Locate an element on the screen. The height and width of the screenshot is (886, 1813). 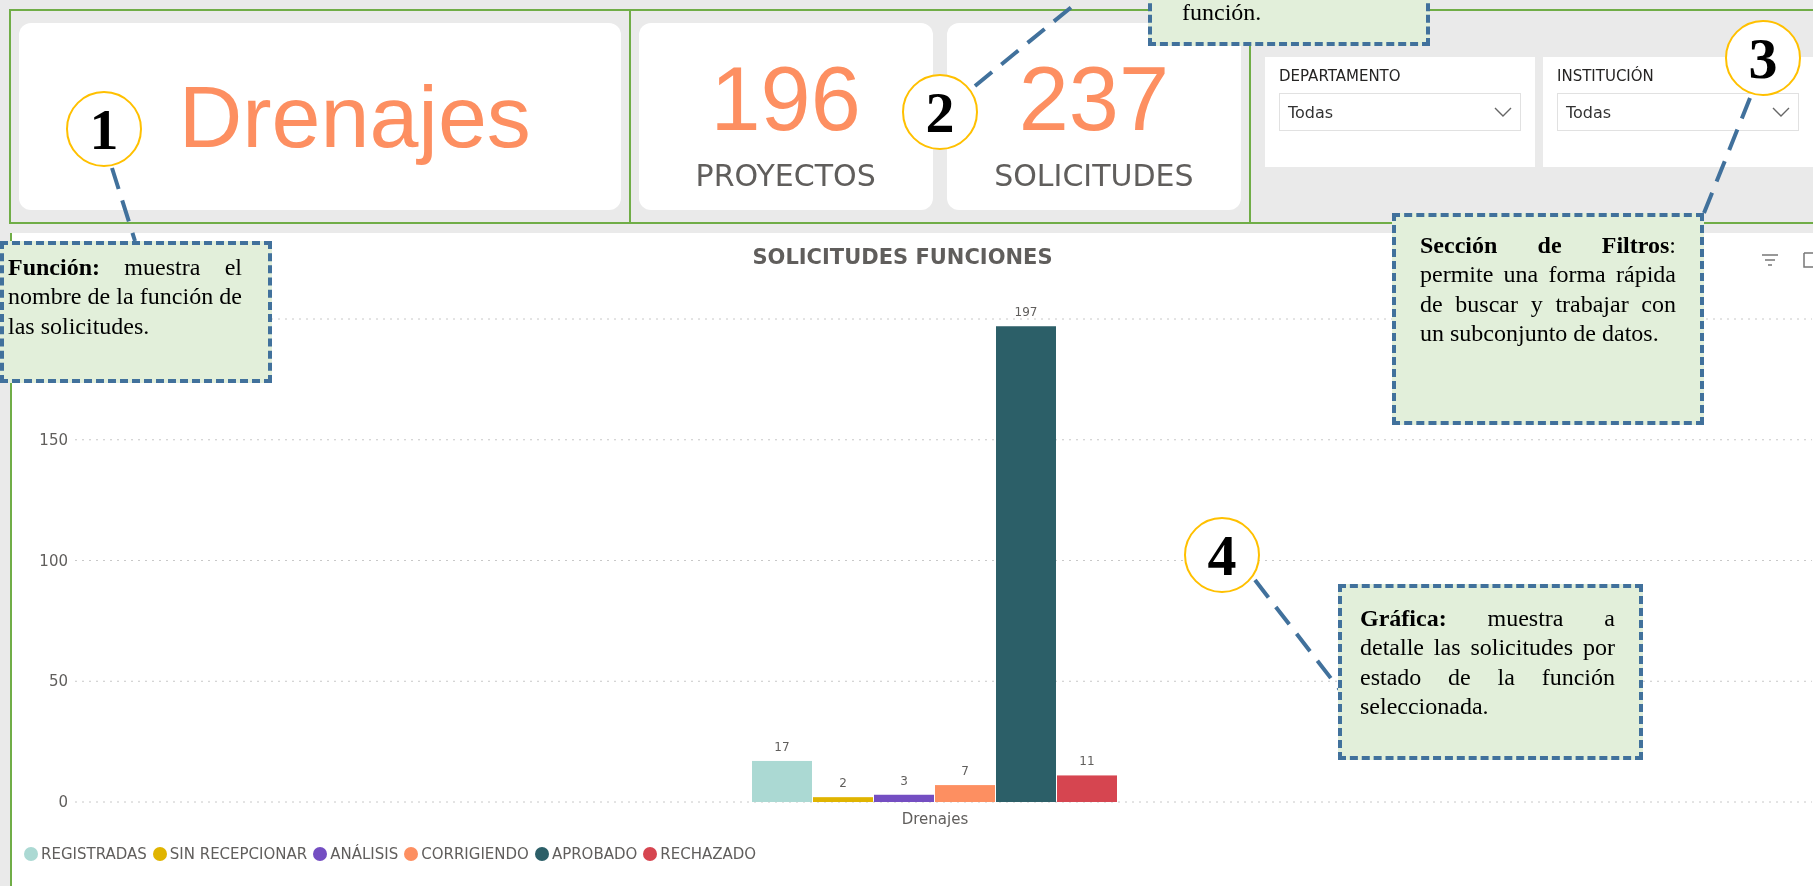
axis-tick-label: 0 is located at coordinates (63, 802).